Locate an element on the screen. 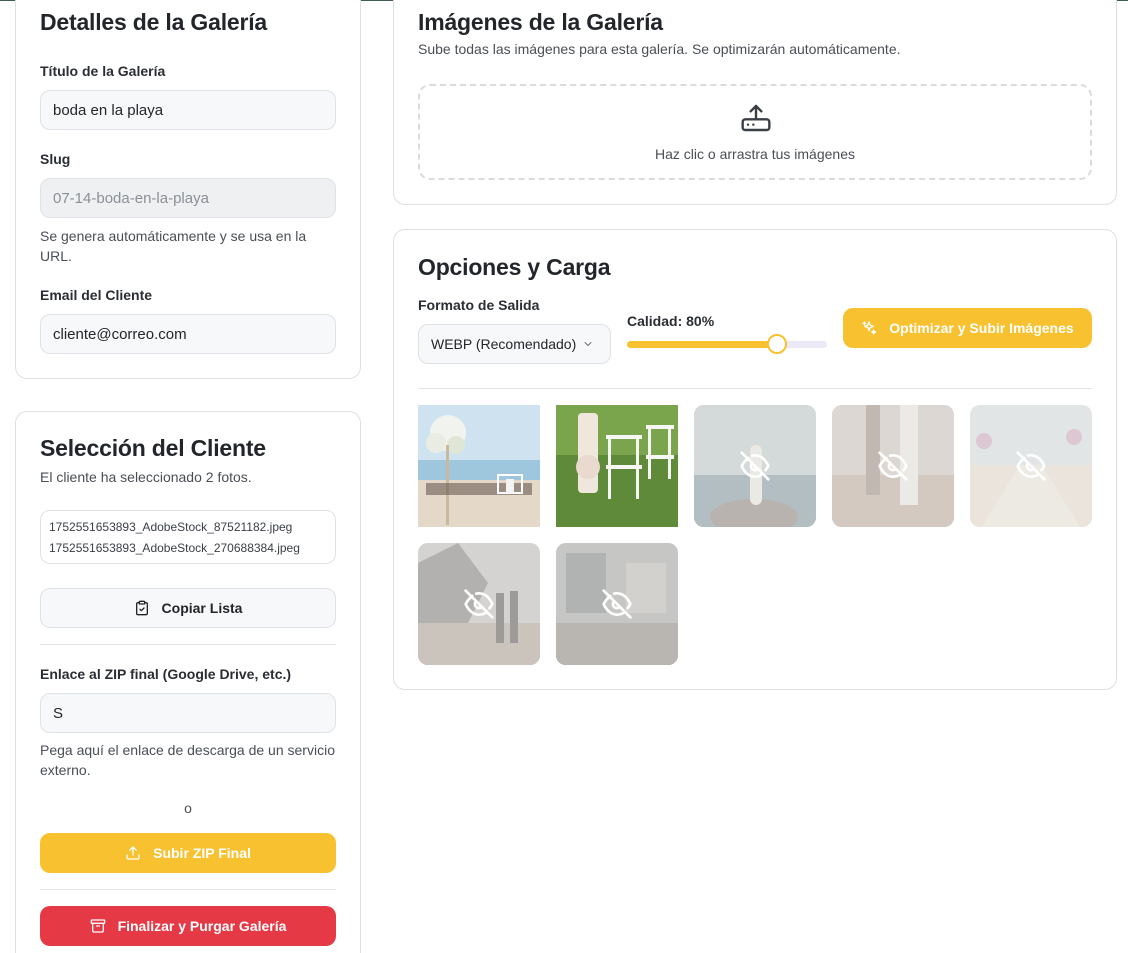 The height and width of the screenshot is (953, 1128). or-separator: o is located at coordinates (188, 808).